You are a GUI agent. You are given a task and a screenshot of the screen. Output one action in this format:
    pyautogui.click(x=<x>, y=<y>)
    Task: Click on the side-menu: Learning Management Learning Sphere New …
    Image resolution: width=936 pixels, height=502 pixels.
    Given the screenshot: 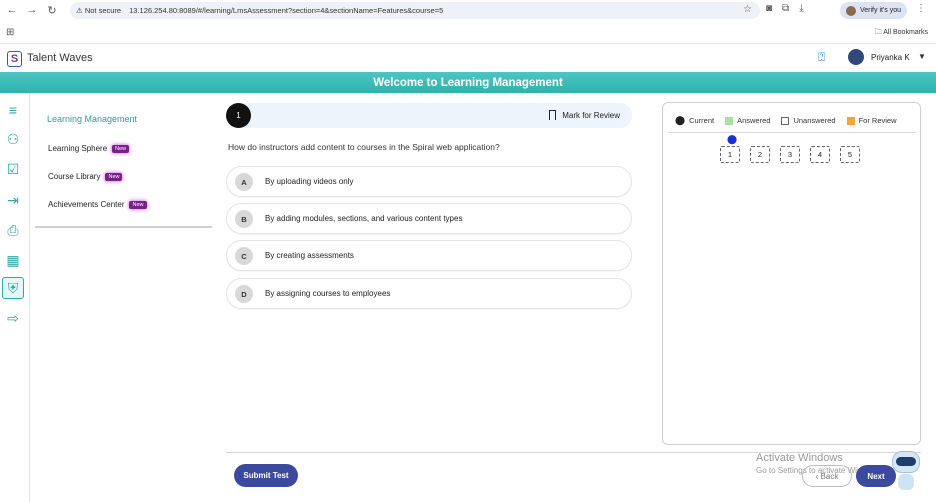 What is the action you would take?
    pyautogui.click(x=123, y=164)
    